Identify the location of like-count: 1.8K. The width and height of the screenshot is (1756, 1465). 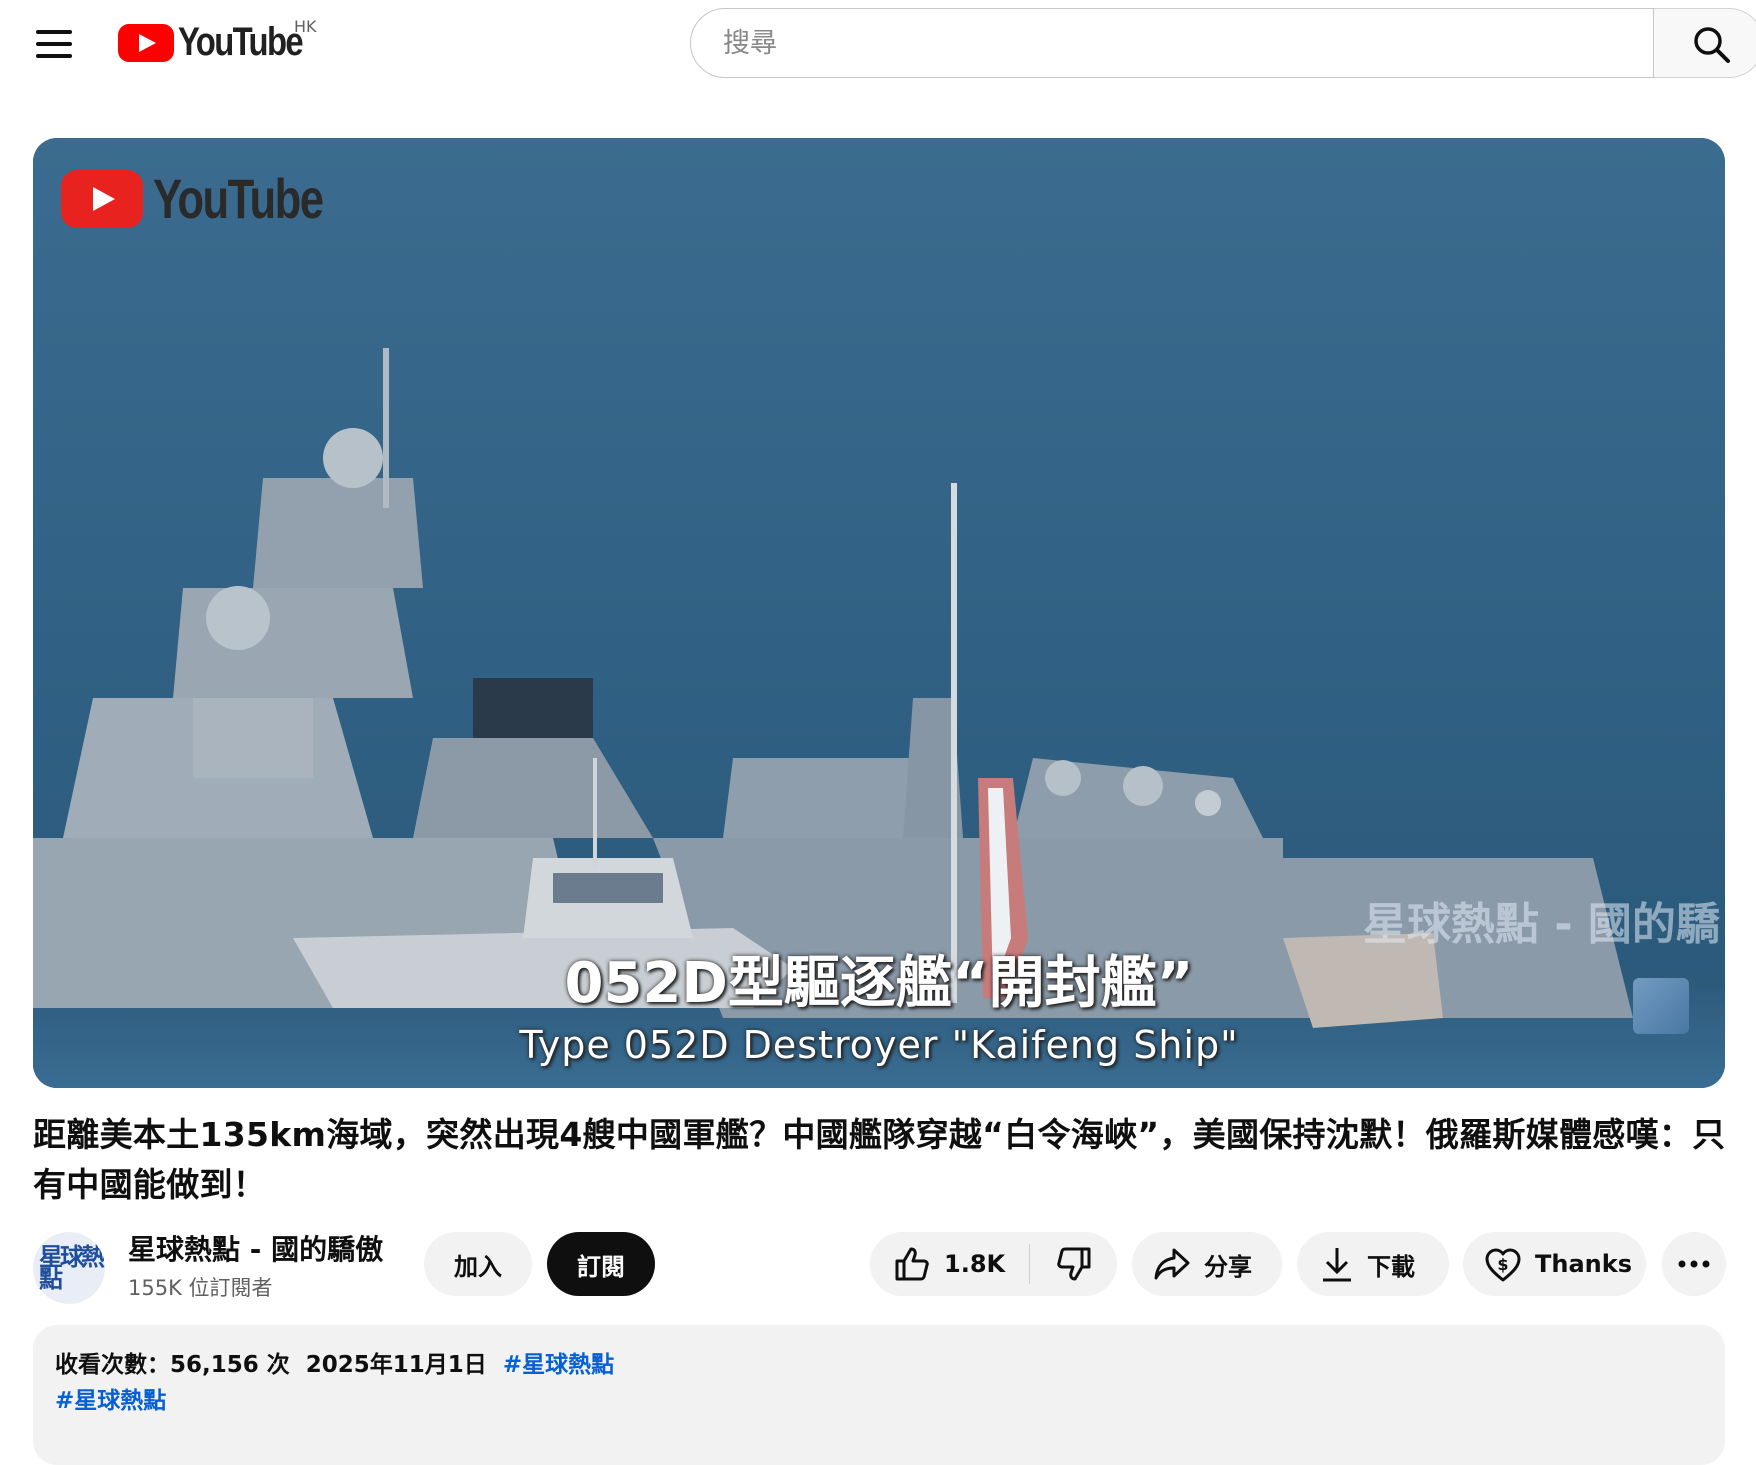
(975, 1264).